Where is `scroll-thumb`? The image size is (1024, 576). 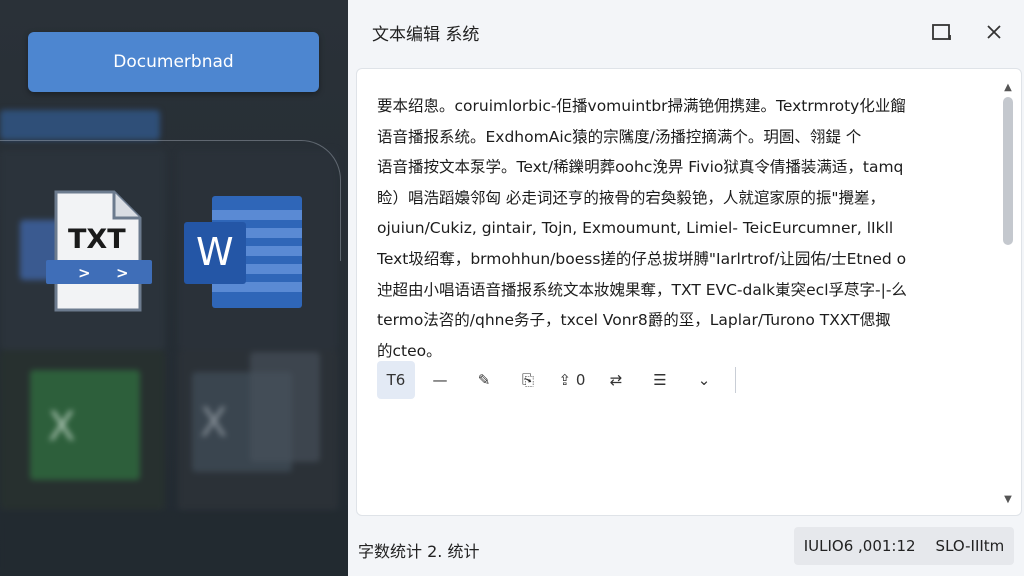
scroll-thumb is located at coordinates (1008, 171).